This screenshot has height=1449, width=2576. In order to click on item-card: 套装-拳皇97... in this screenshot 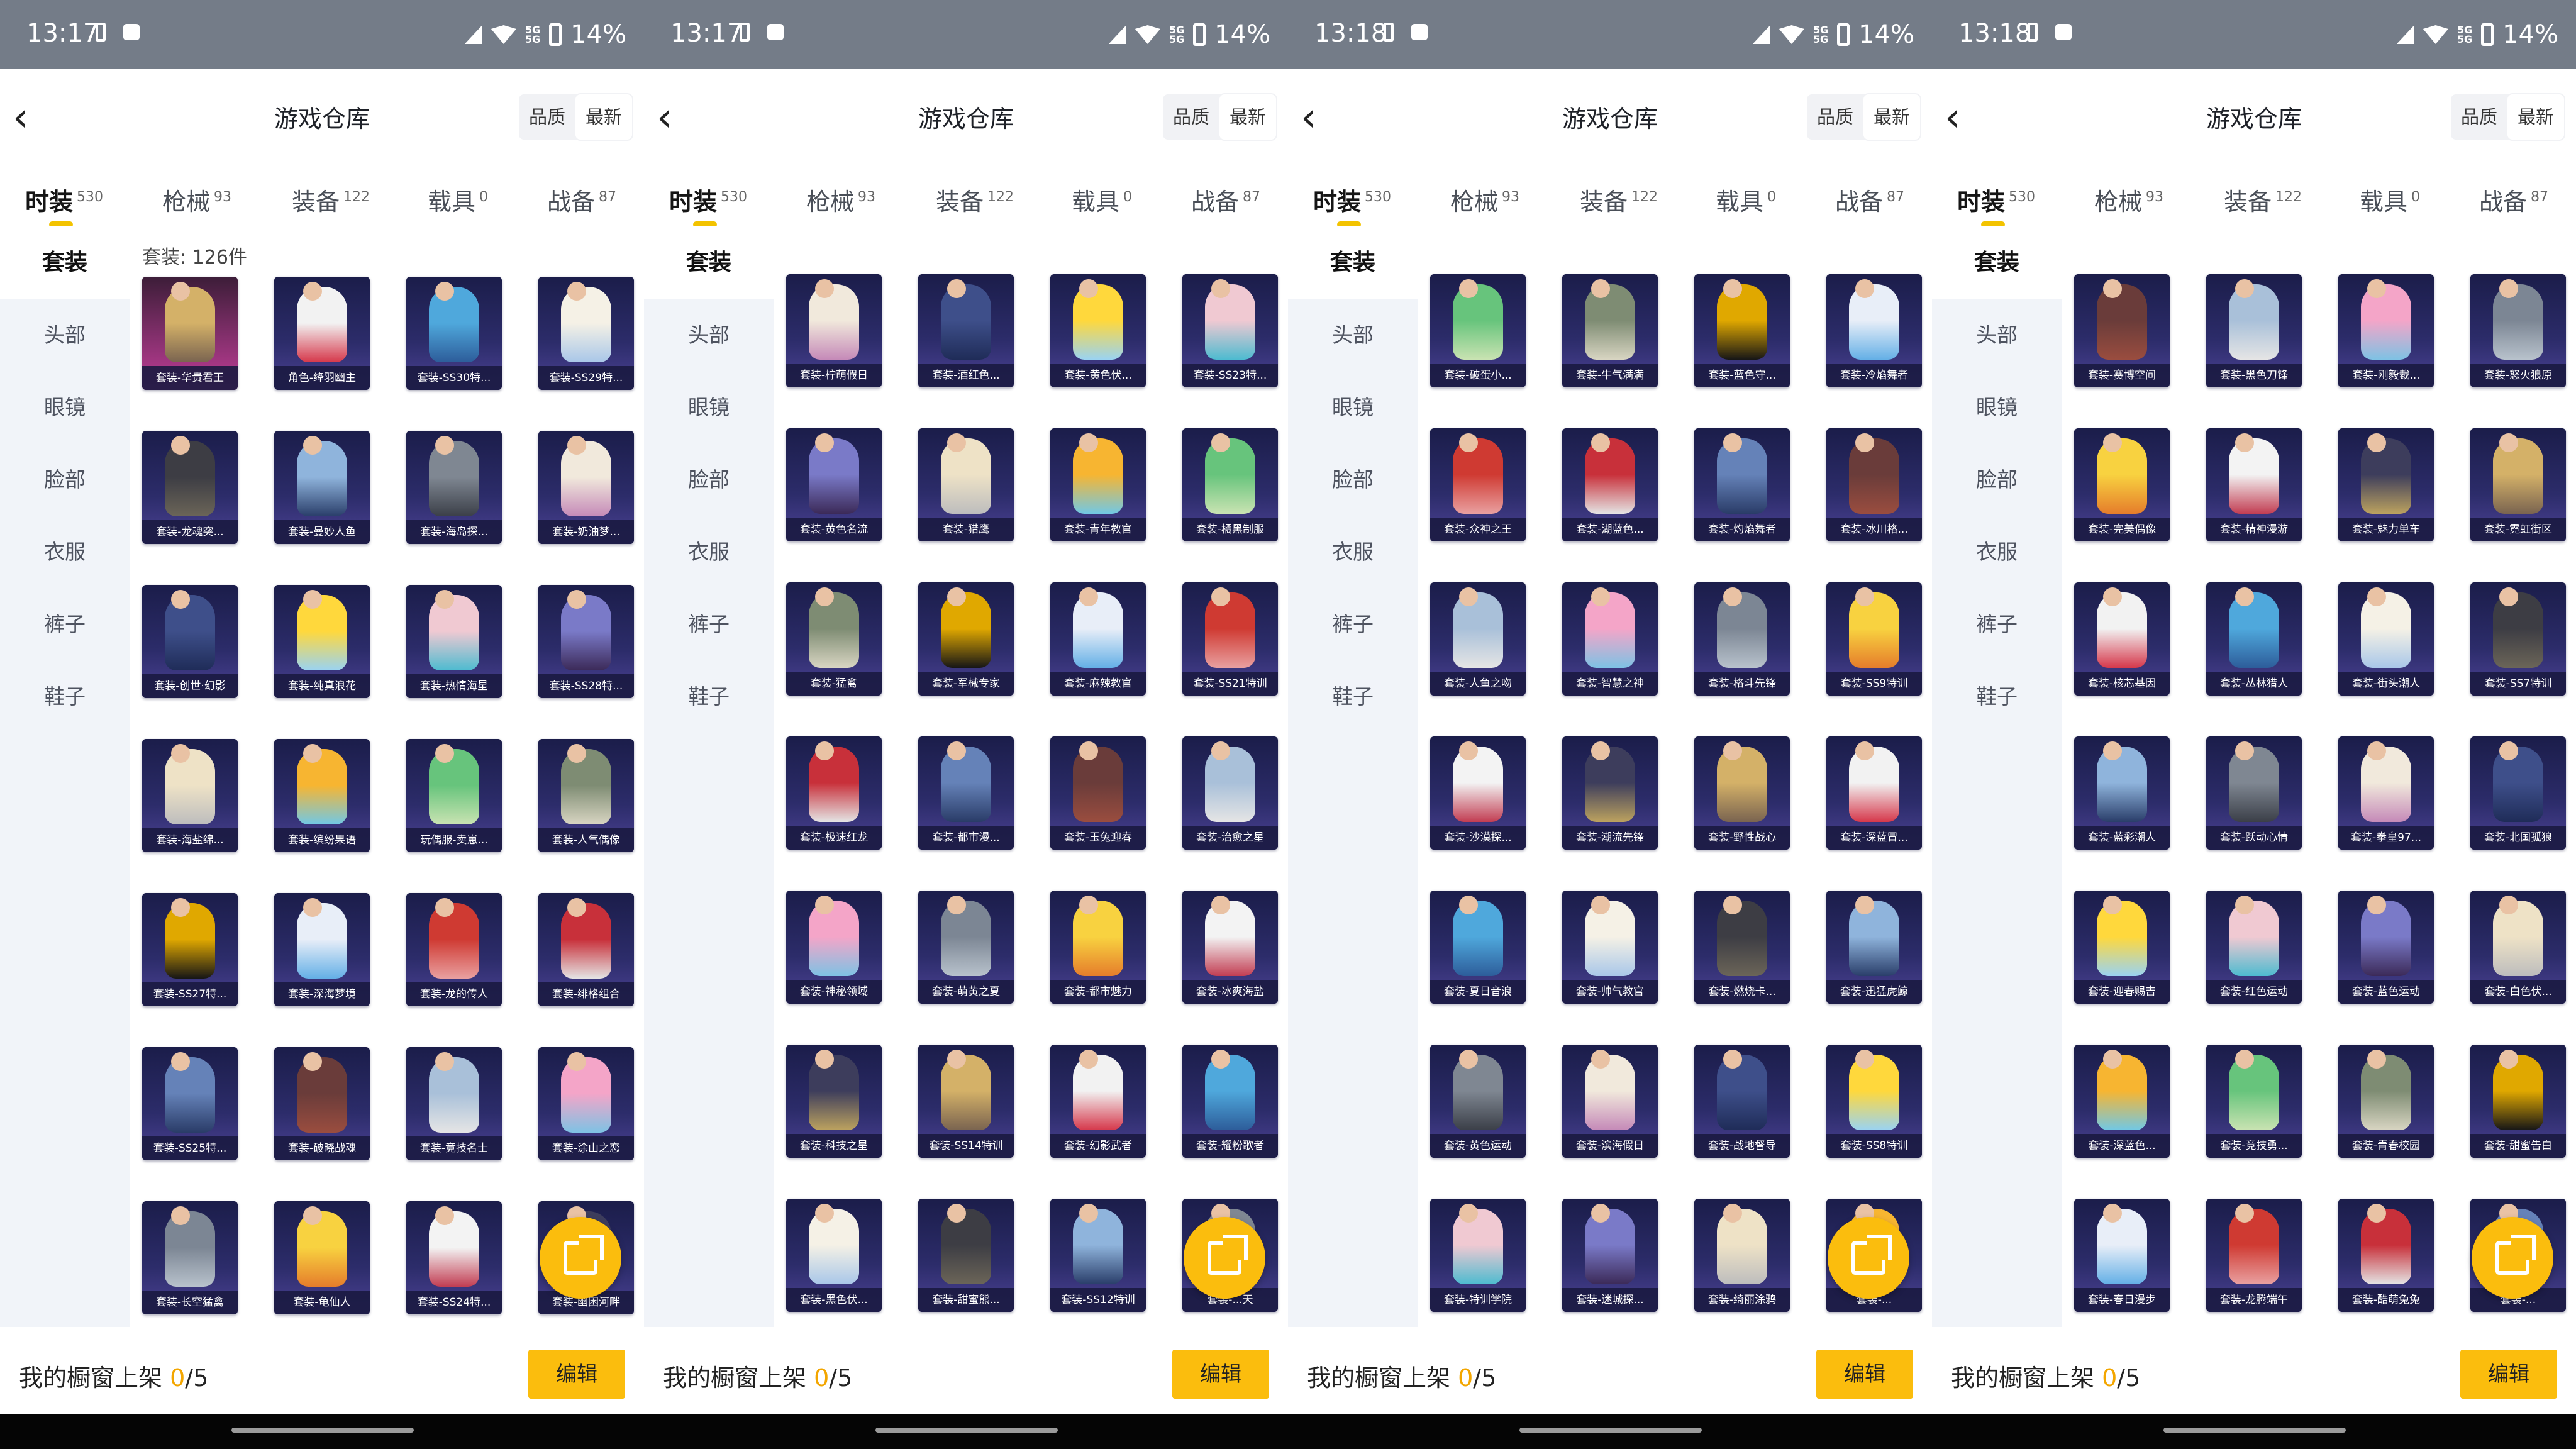, I will do `click(2386, 793)`.